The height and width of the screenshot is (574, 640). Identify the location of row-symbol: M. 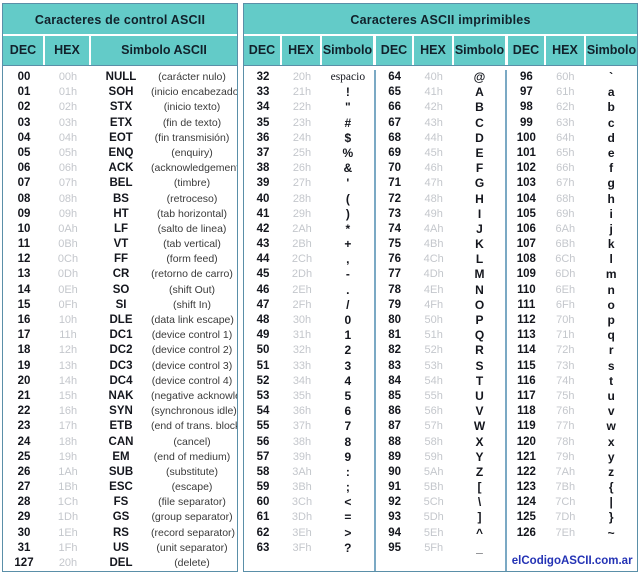
(479, 274).